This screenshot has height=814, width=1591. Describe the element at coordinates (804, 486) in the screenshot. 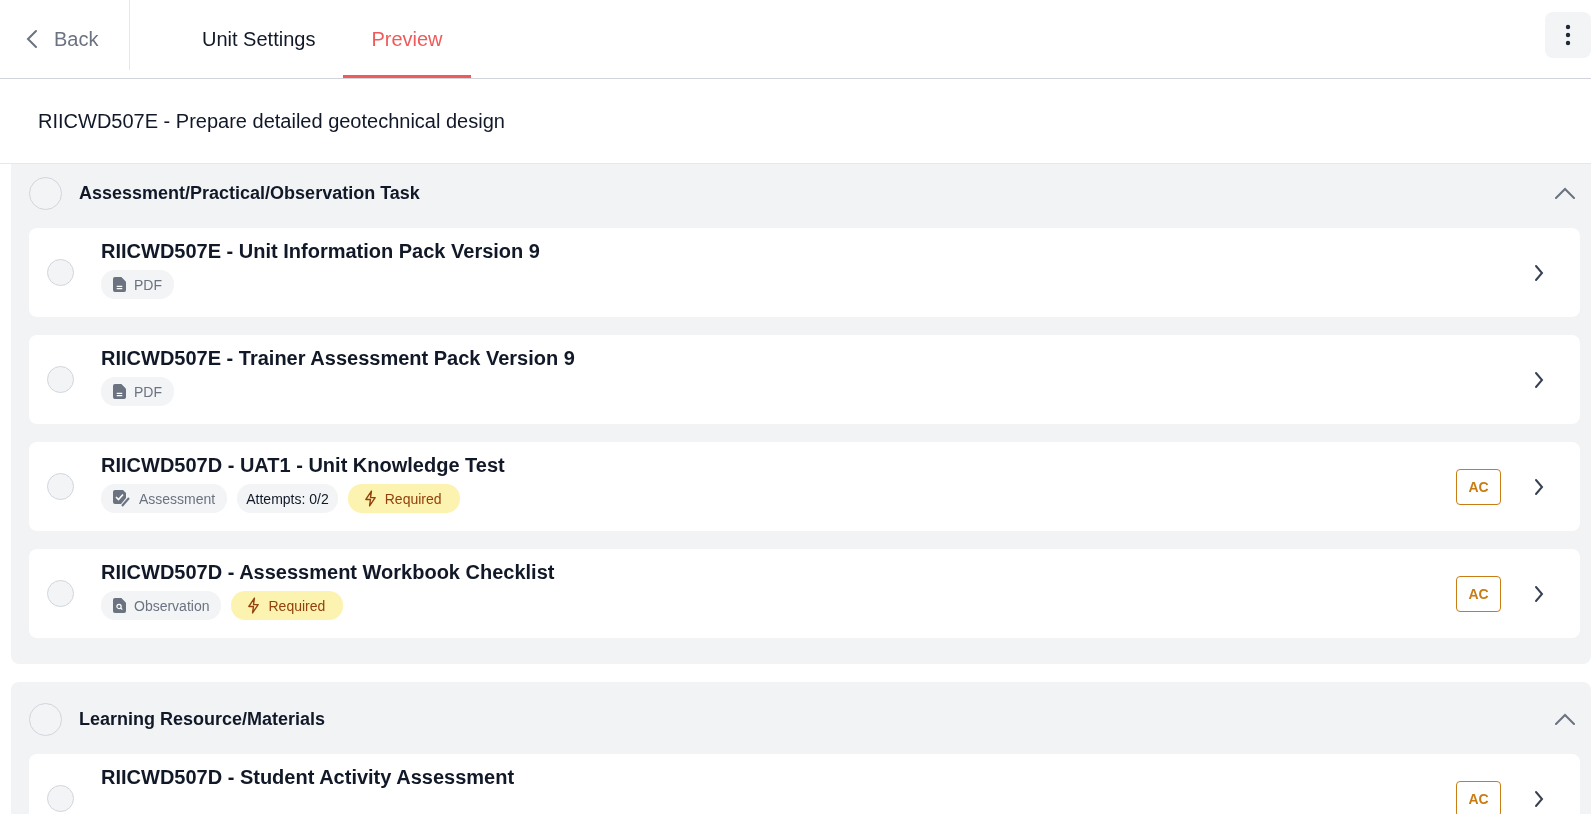

I see `item-card: RIICWD507D - UAT1 - Unit Knowledge Test Assessment Attempts: 0/2 Required AC` at that location.